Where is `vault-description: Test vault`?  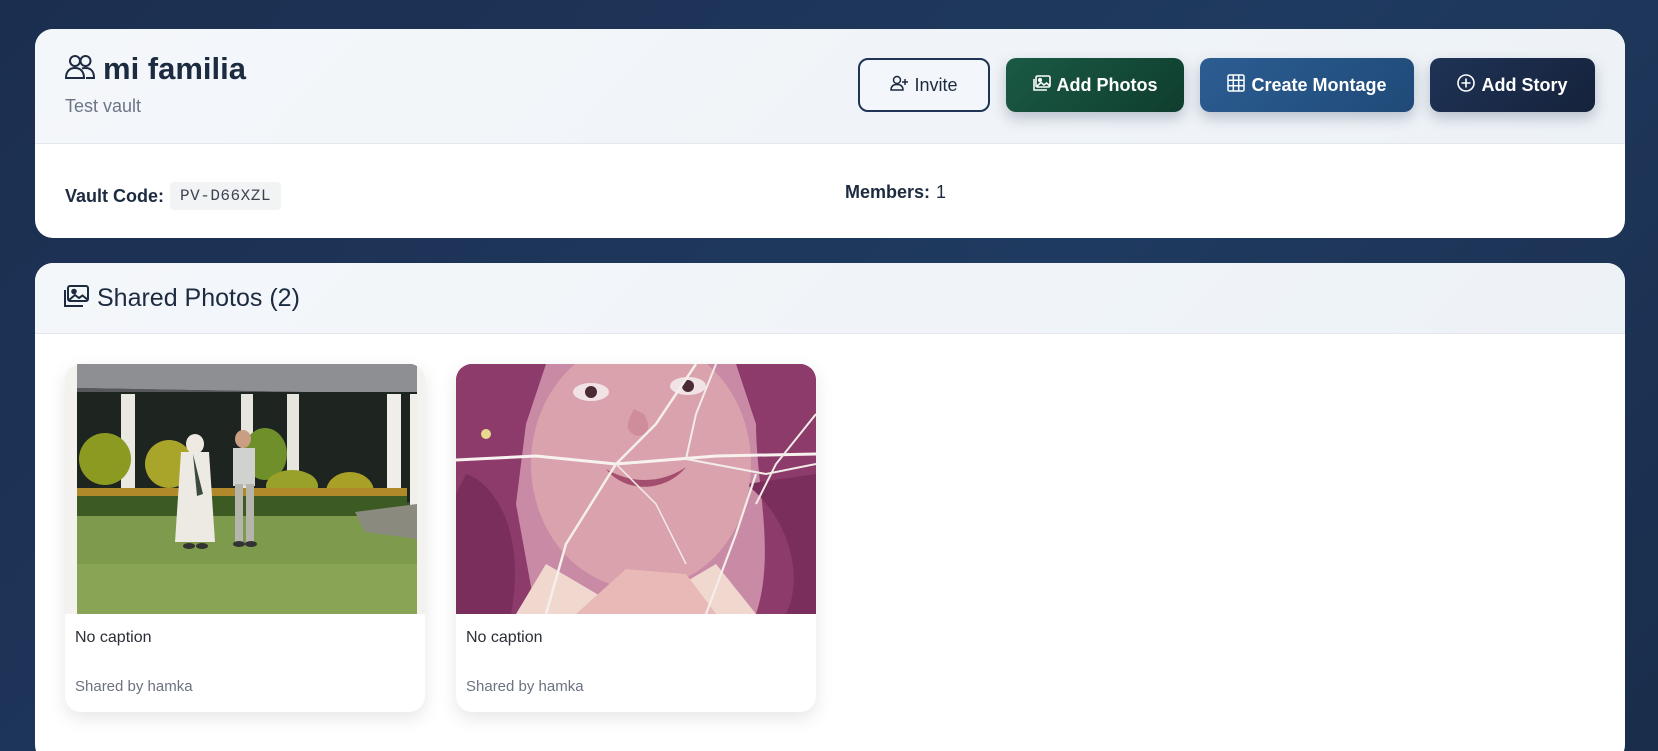
vault-description: Test vault is located at coordinates (103, 106).